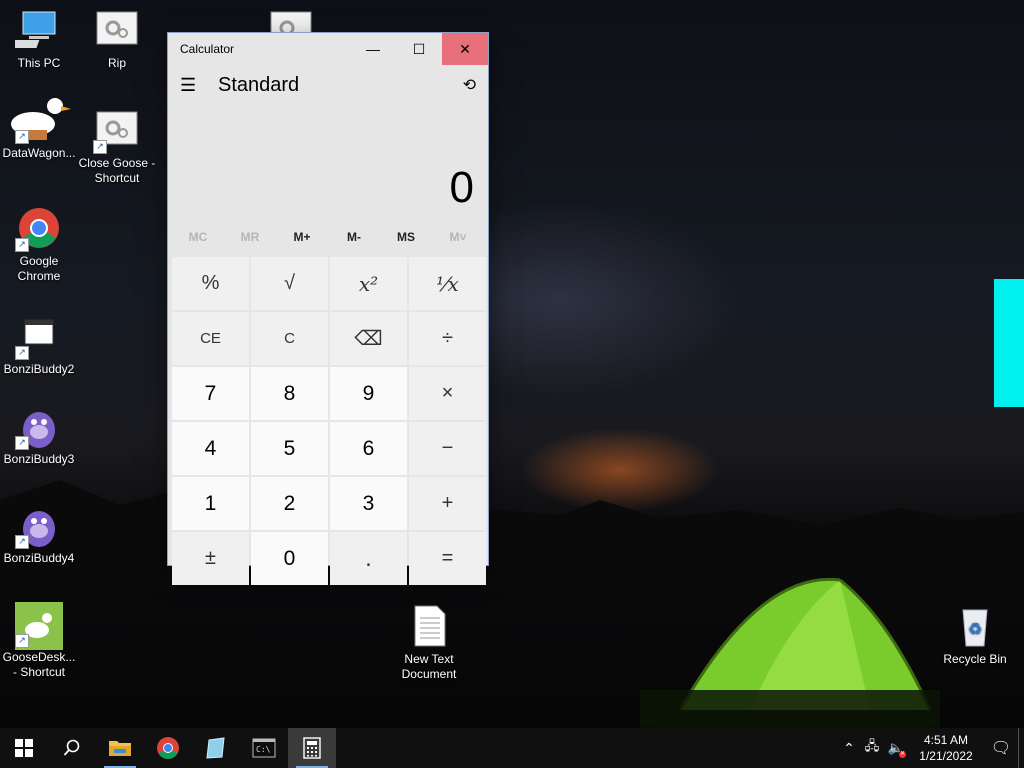 Image resolution: width=1024 pixels, height=768 pixels. Describe the element at coordinates (975, 635) in the screenshot. I see `desktop-icon-recycle-bin: ♻ Recycle Bin` at that location.